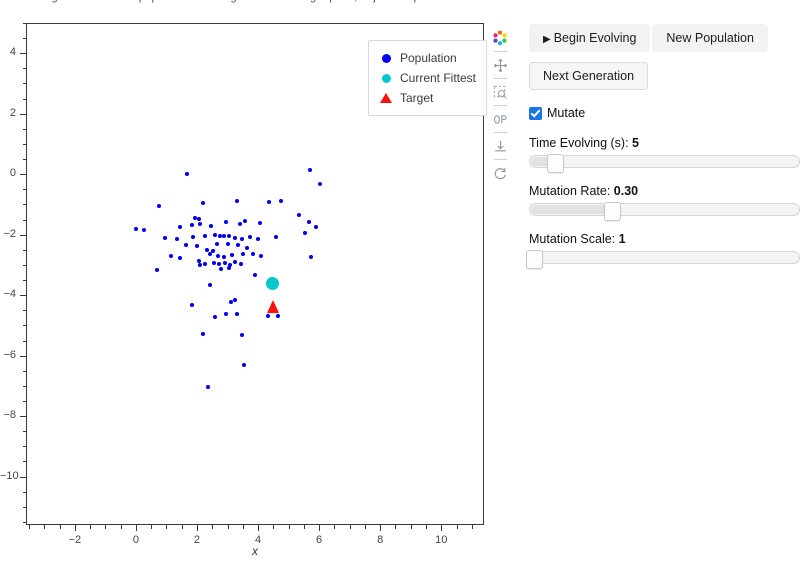 This screenshot has height=576, width=804. Describe the element at coordinates (534, 259) in the screenshot. I see `slider-handle-mutation-scale` at that location.